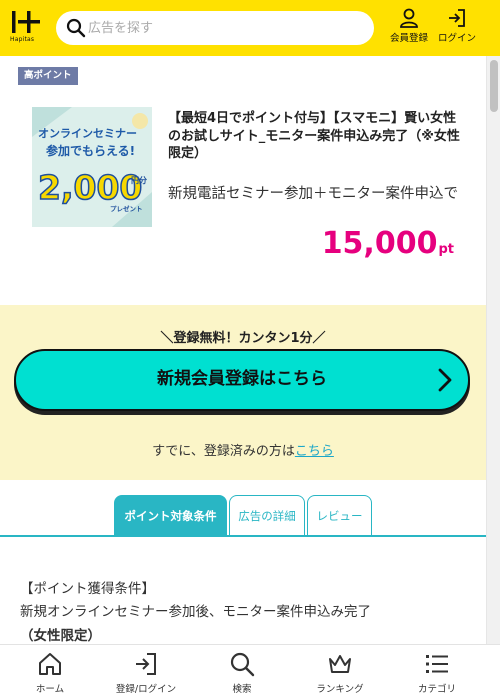 The image size is (500, 700). I want to click on logo-text: Hapitas, so click(22, 39).